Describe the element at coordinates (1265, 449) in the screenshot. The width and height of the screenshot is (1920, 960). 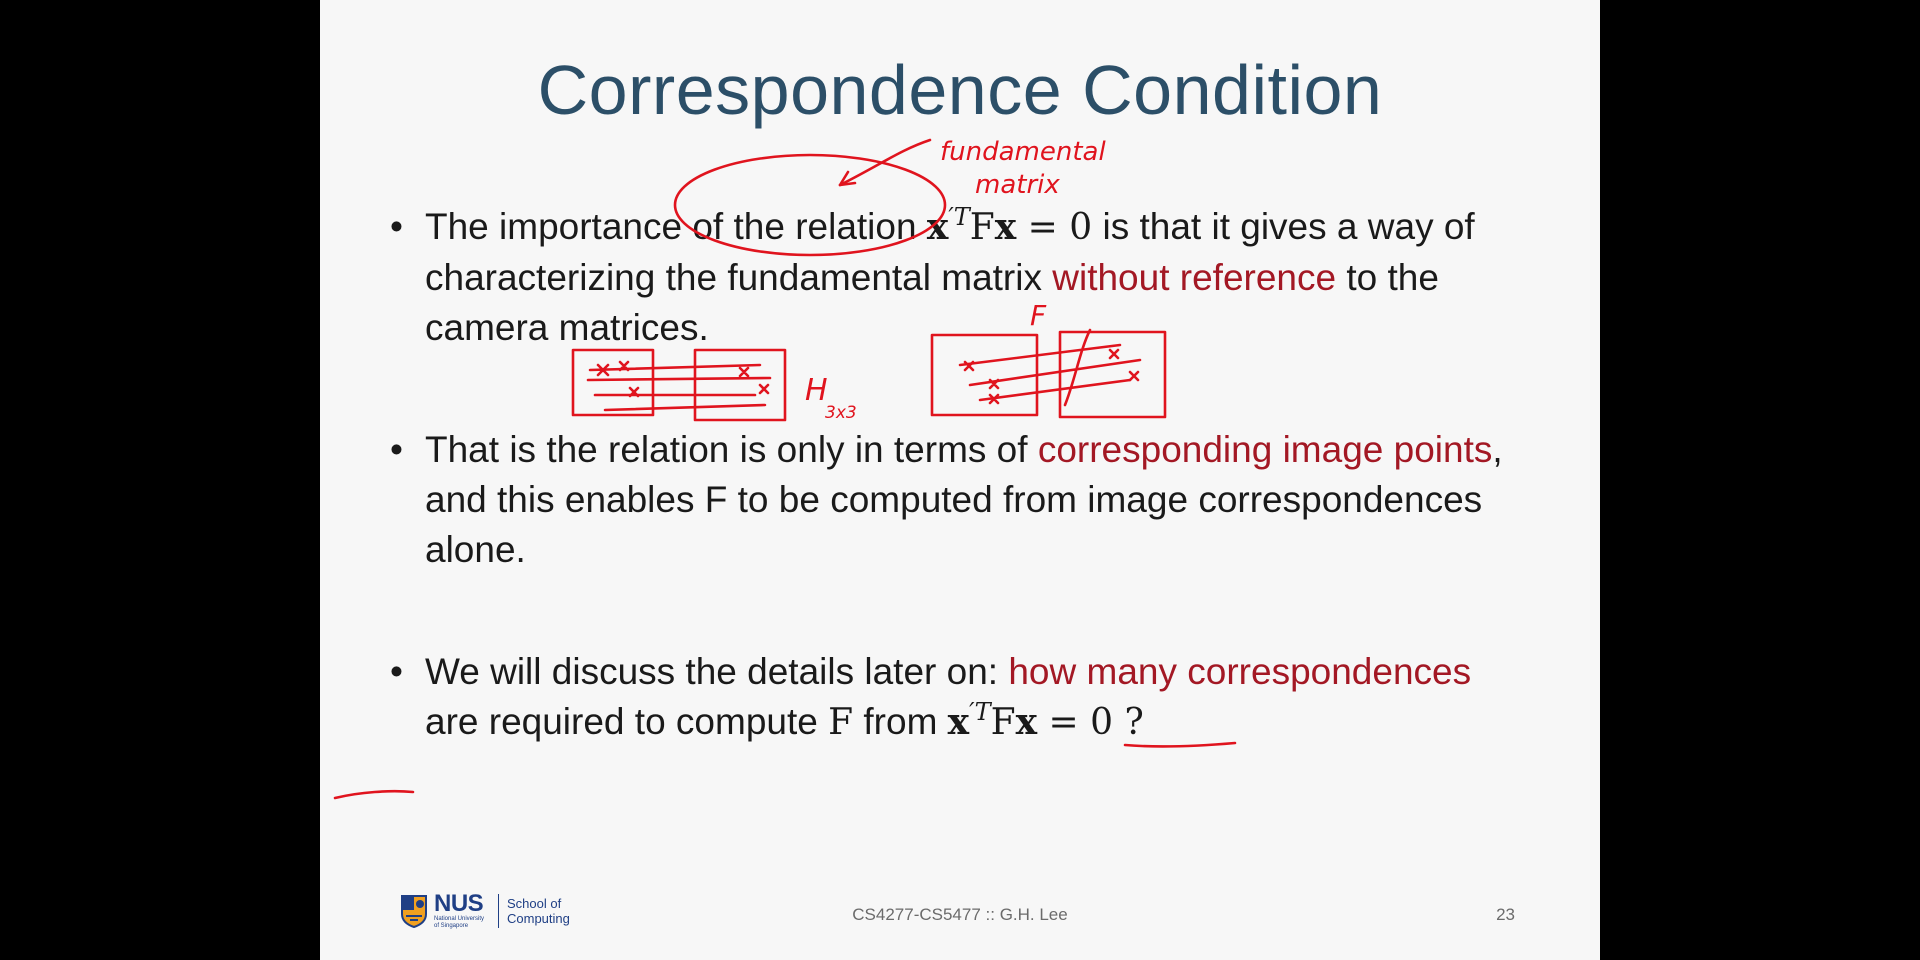
I see `bullet-2-emphasis: corresponding image points` at that location.